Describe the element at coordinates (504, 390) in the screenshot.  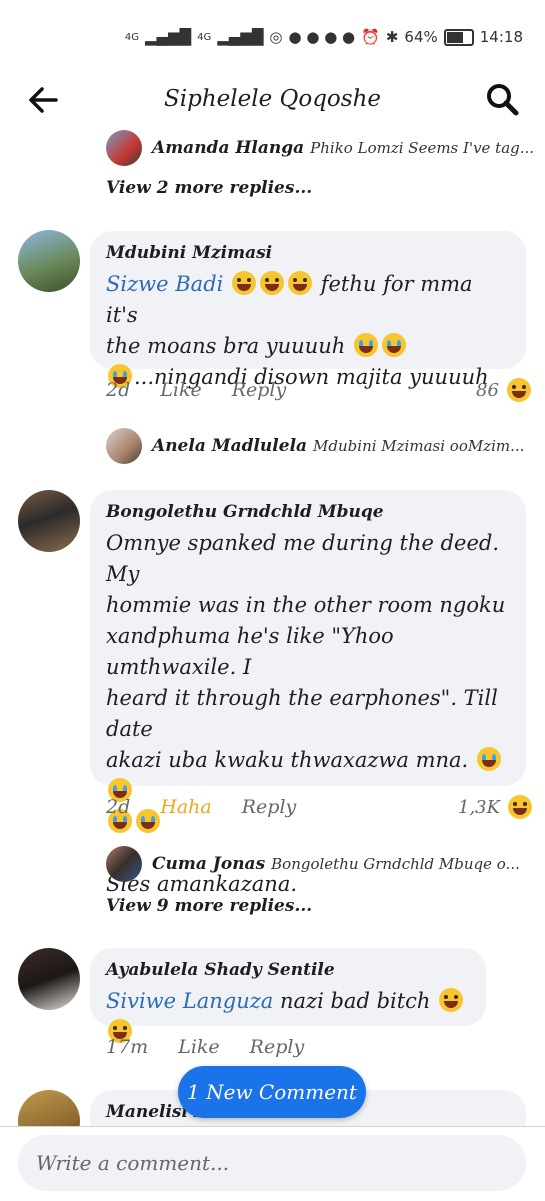
I see `reaction-count: 86` at that location.